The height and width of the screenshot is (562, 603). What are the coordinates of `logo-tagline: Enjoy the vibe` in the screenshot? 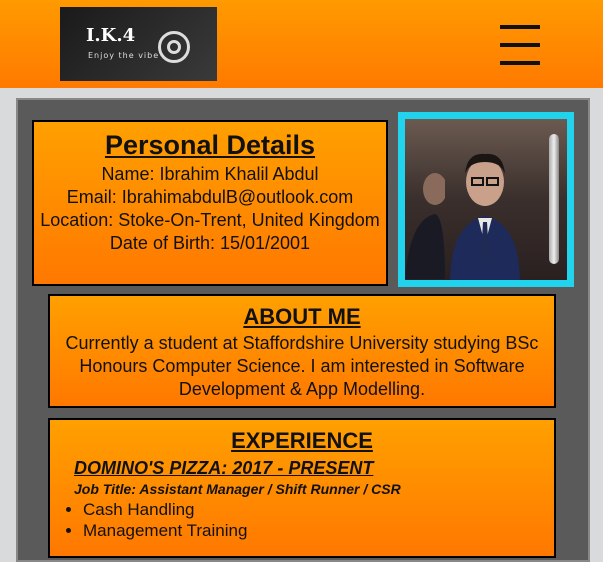 It's located at (124, 55).